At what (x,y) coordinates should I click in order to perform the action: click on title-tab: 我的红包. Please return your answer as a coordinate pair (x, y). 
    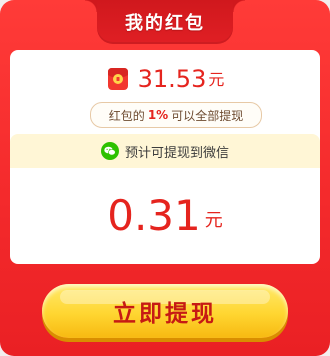
    Looking at the image, I should click on (165, 22).